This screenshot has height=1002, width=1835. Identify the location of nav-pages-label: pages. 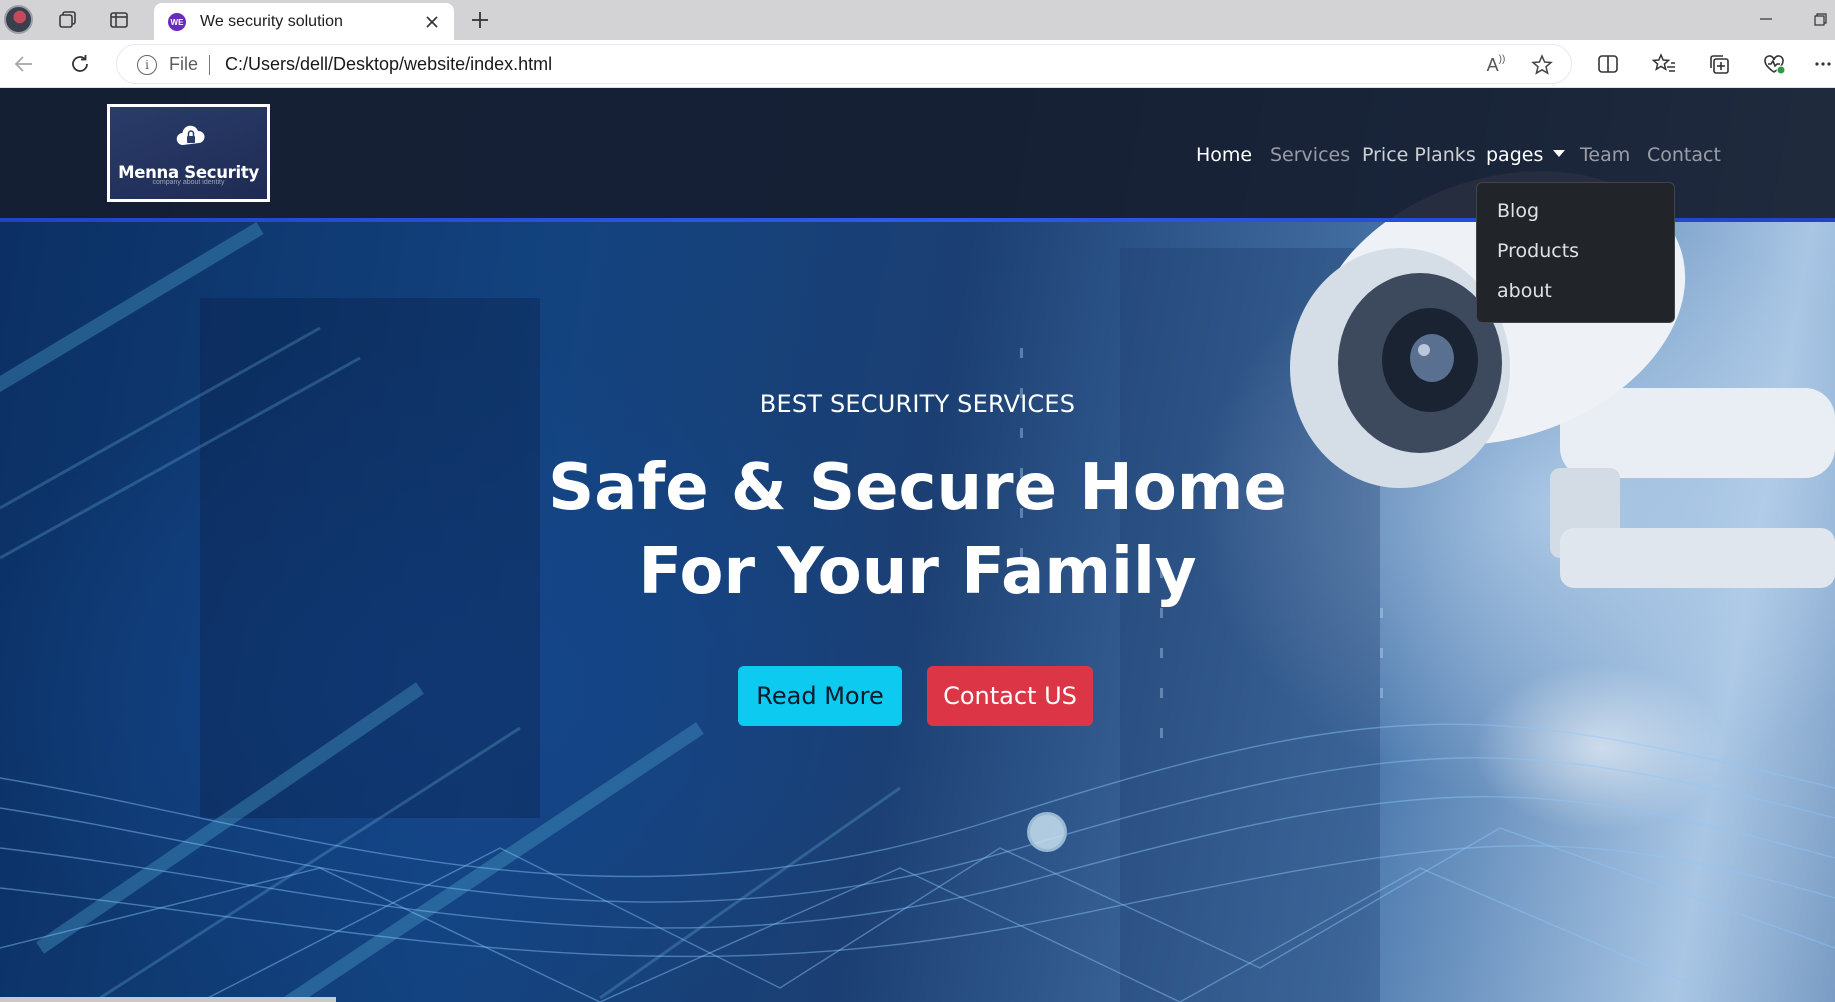
(1515, 155).